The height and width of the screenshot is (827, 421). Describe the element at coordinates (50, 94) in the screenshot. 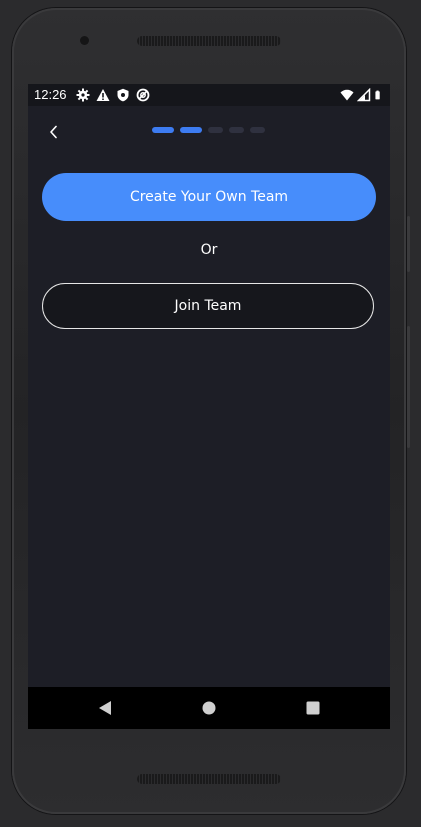

I see `status-time: 12:26` at that location.